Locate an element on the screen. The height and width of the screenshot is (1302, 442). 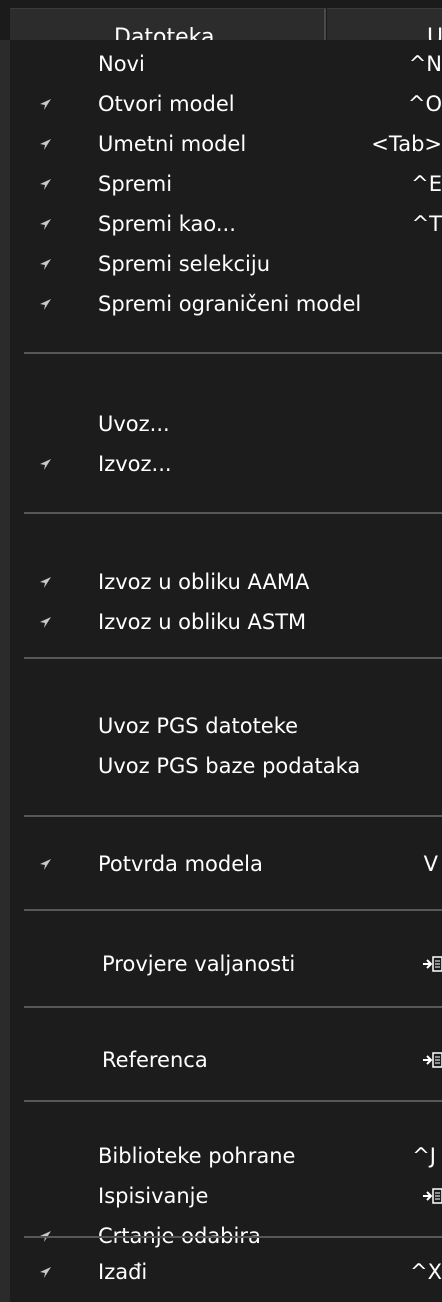
menu-item-ispisivanje: Ispisivanje is located at coordinates (226, 1196).